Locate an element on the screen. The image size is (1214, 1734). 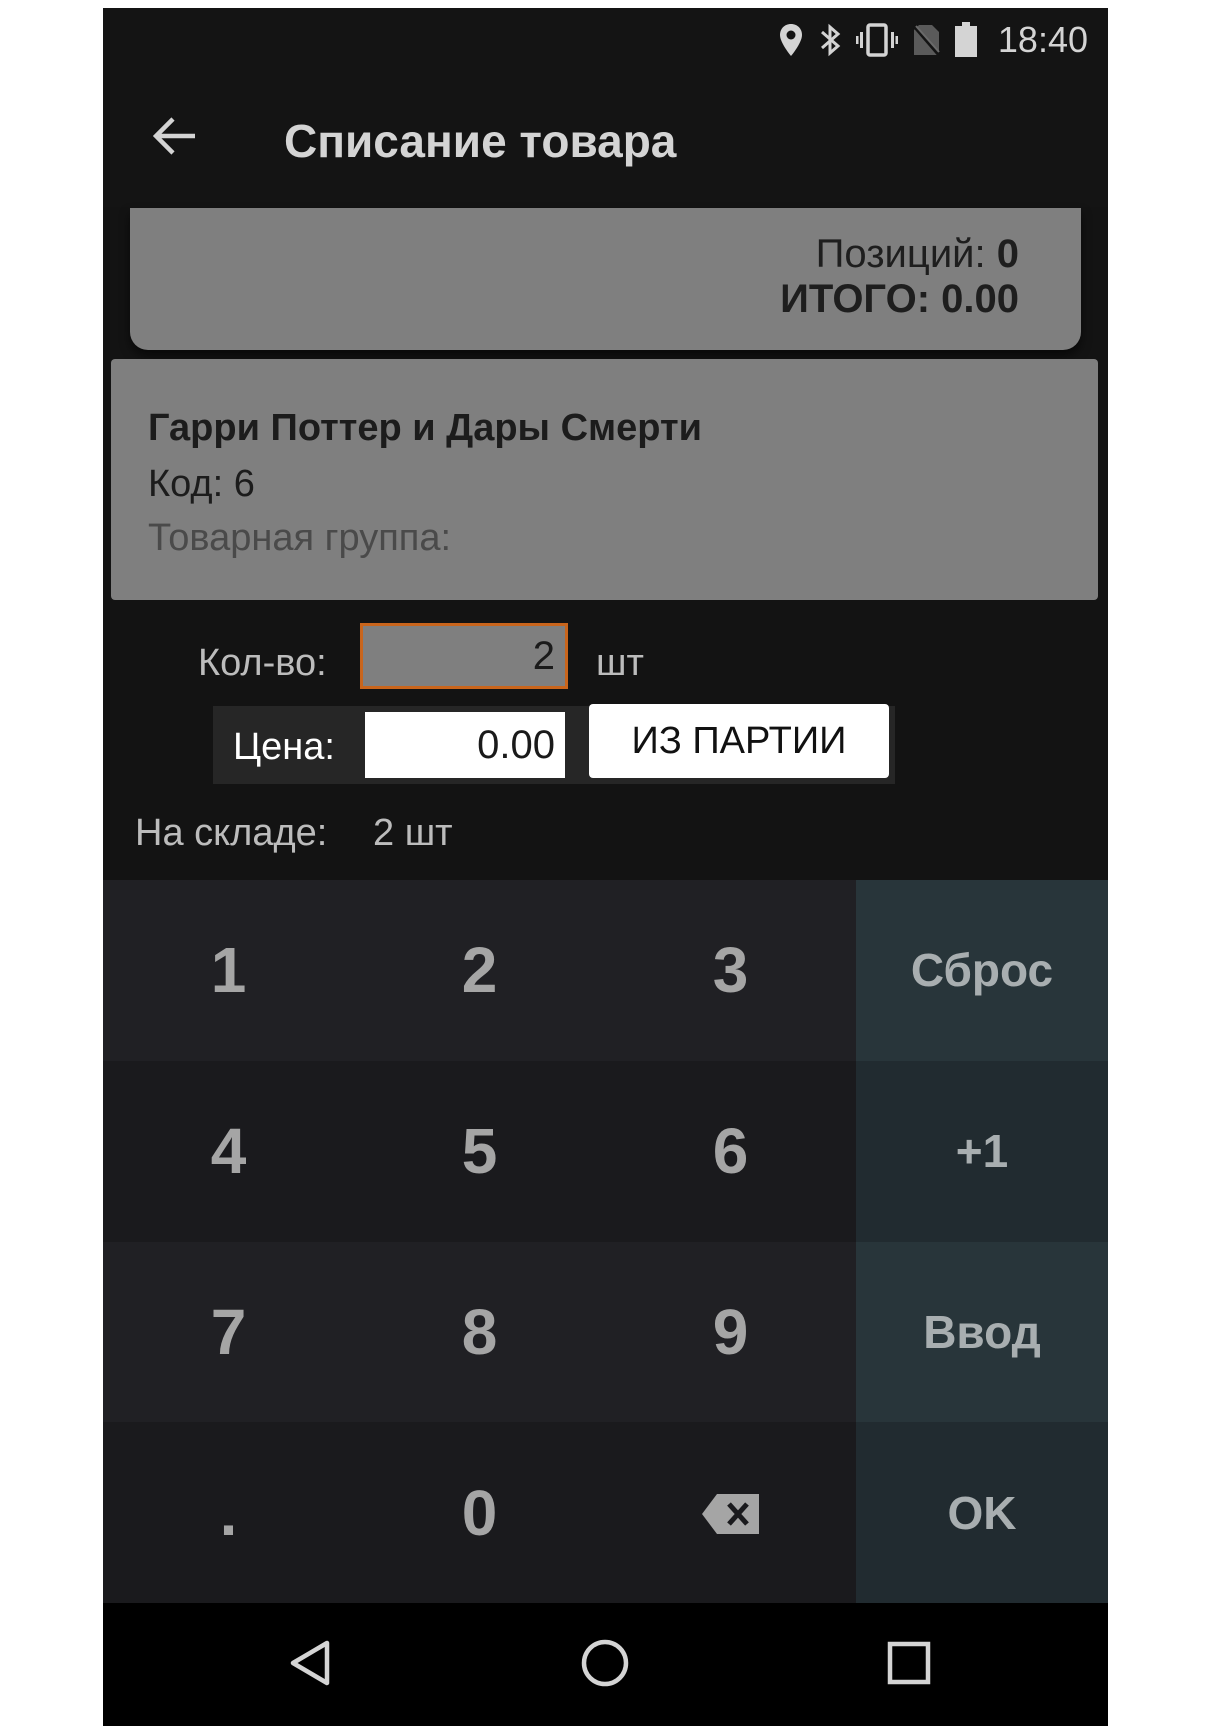
home-circle-icon is located at coordinates (605, 1665).